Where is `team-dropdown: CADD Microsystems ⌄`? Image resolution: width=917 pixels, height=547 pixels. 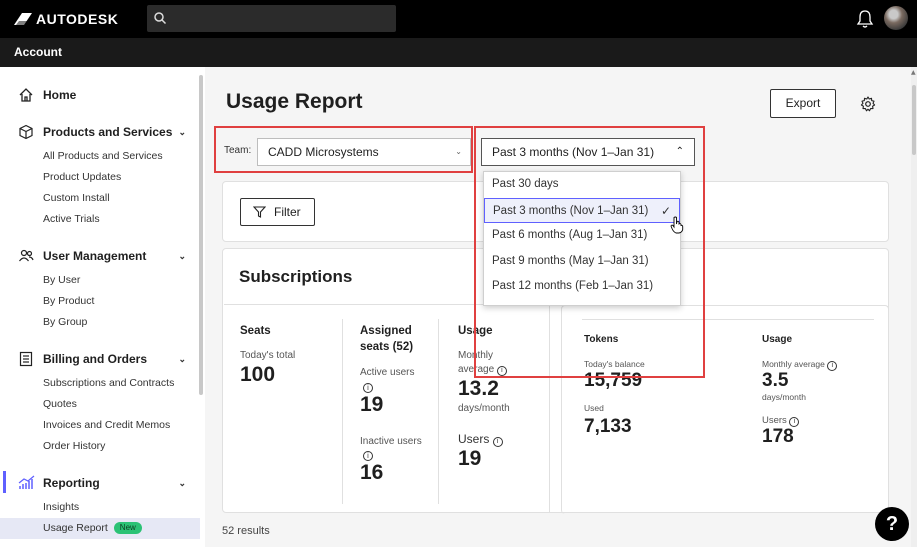 team-dropdown: CADD Microsystems ⌄ is located at coordinates (364, 152).